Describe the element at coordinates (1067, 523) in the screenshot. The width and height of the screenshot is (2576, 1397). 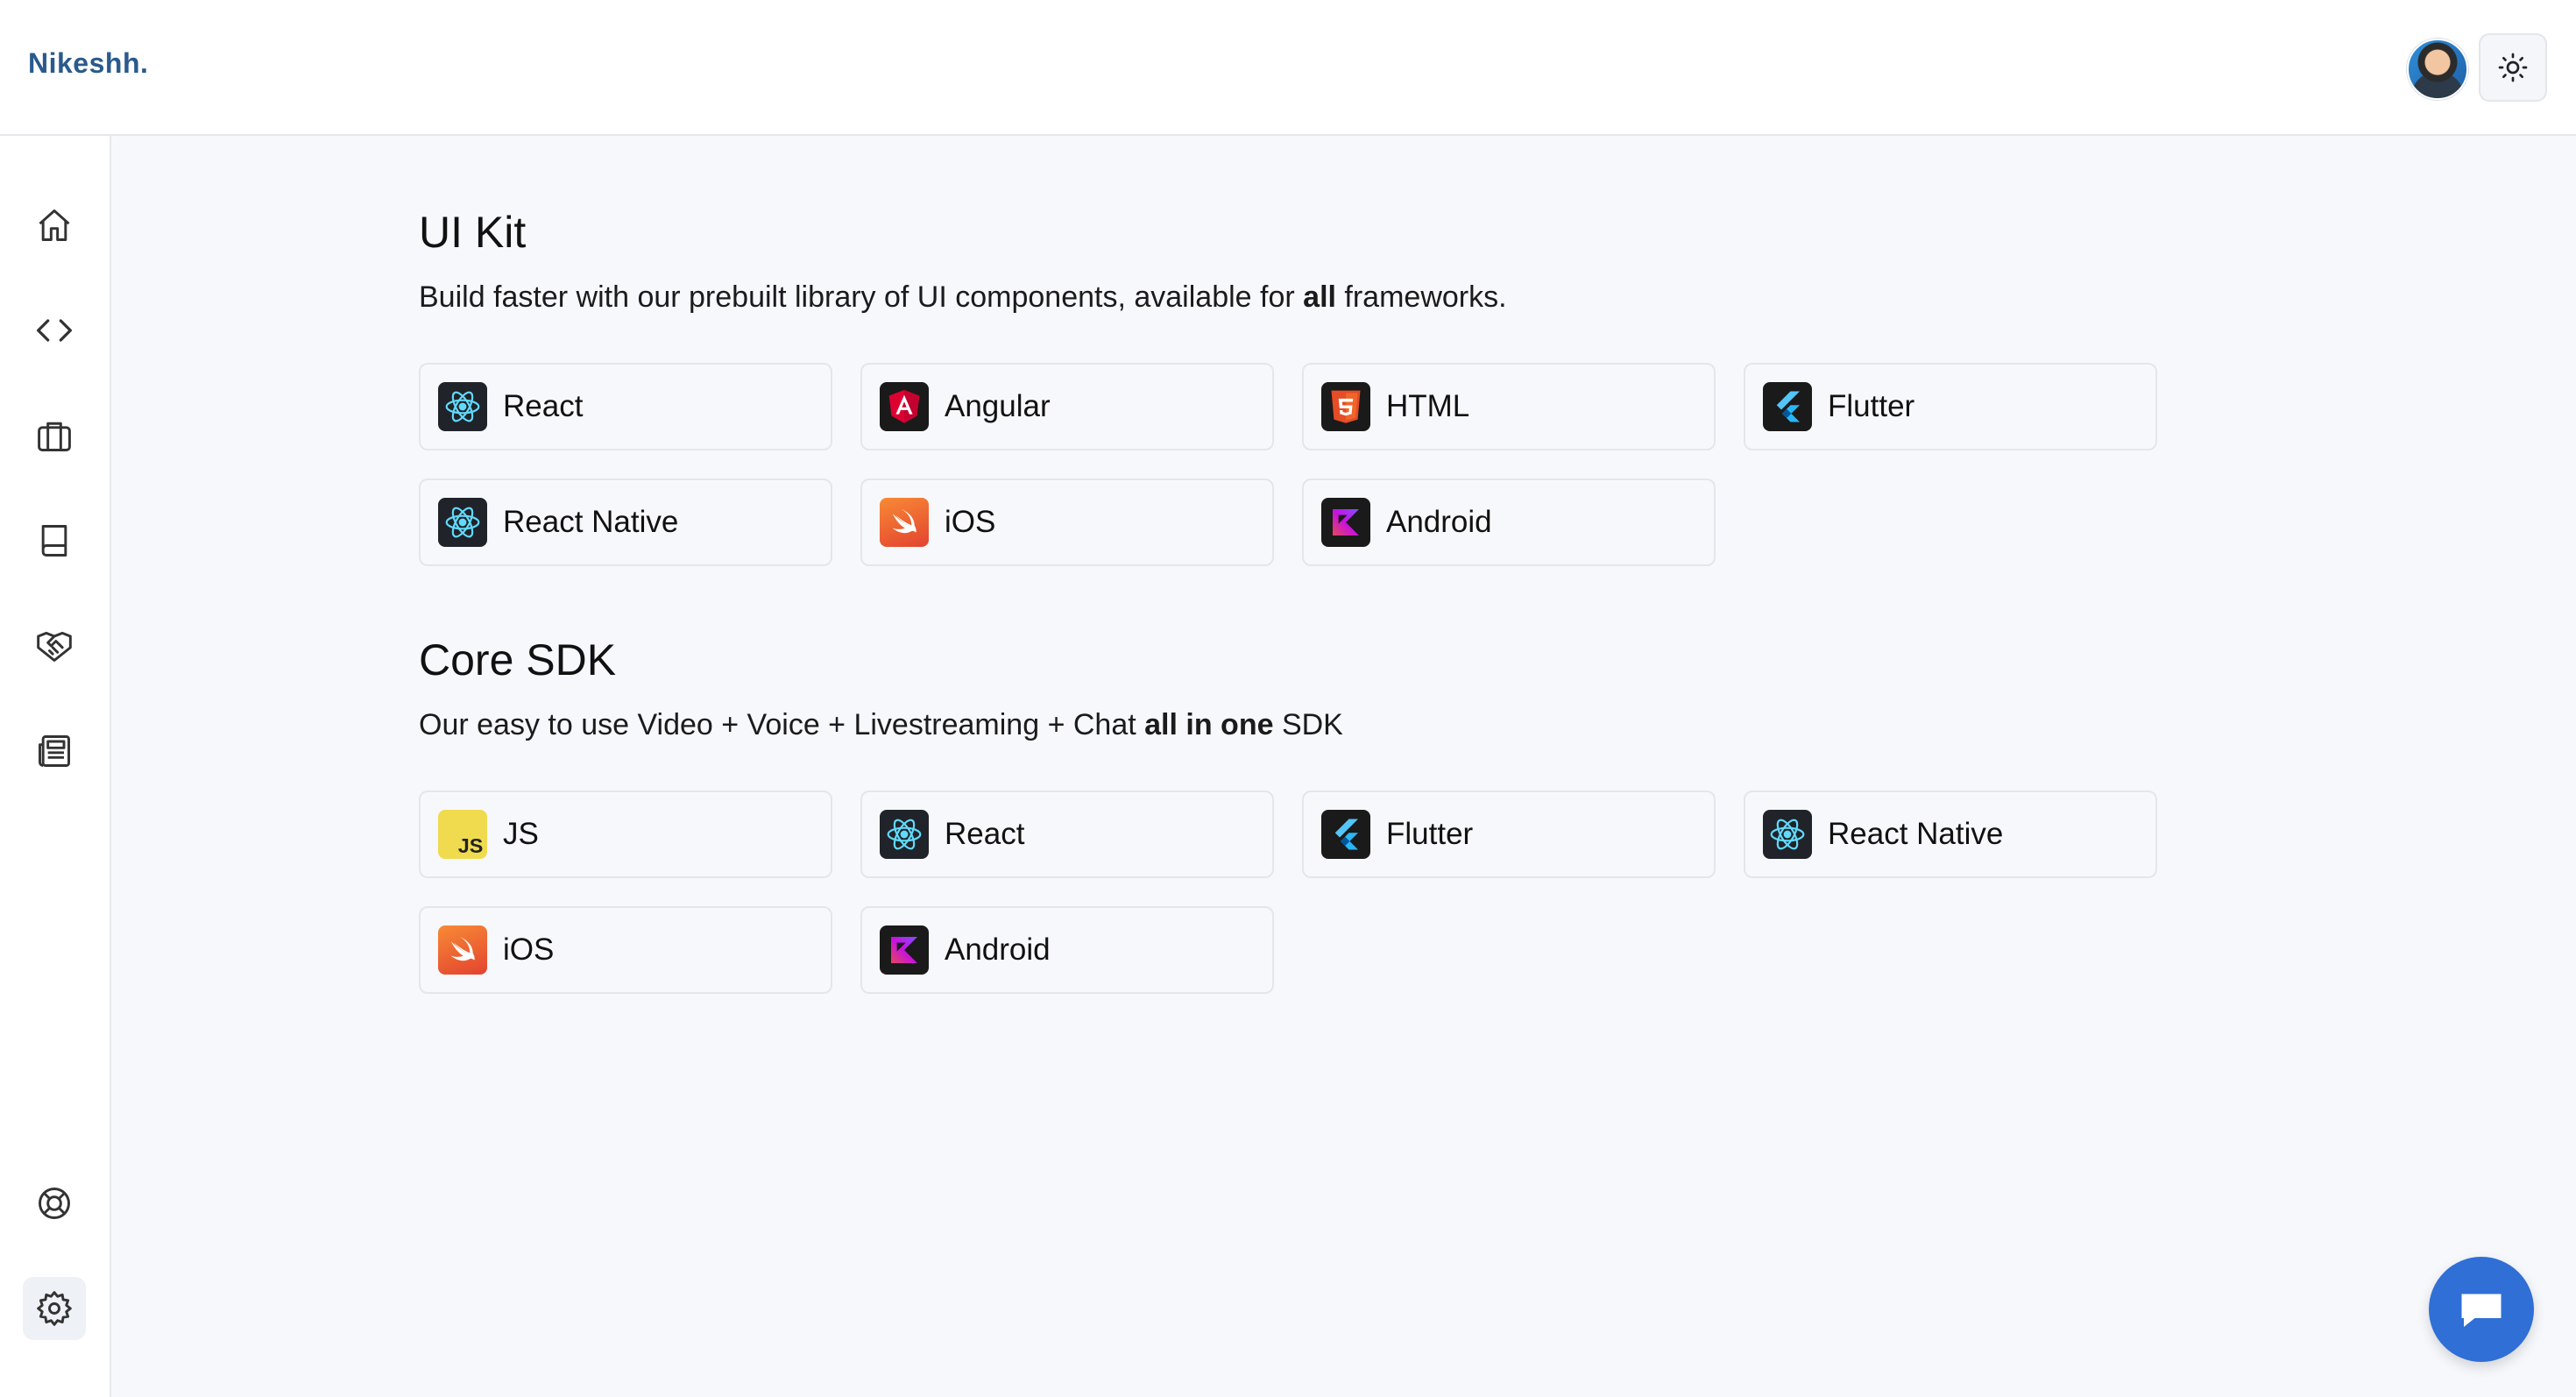
I see `ui-kit-card-ios: iOS` at that location.